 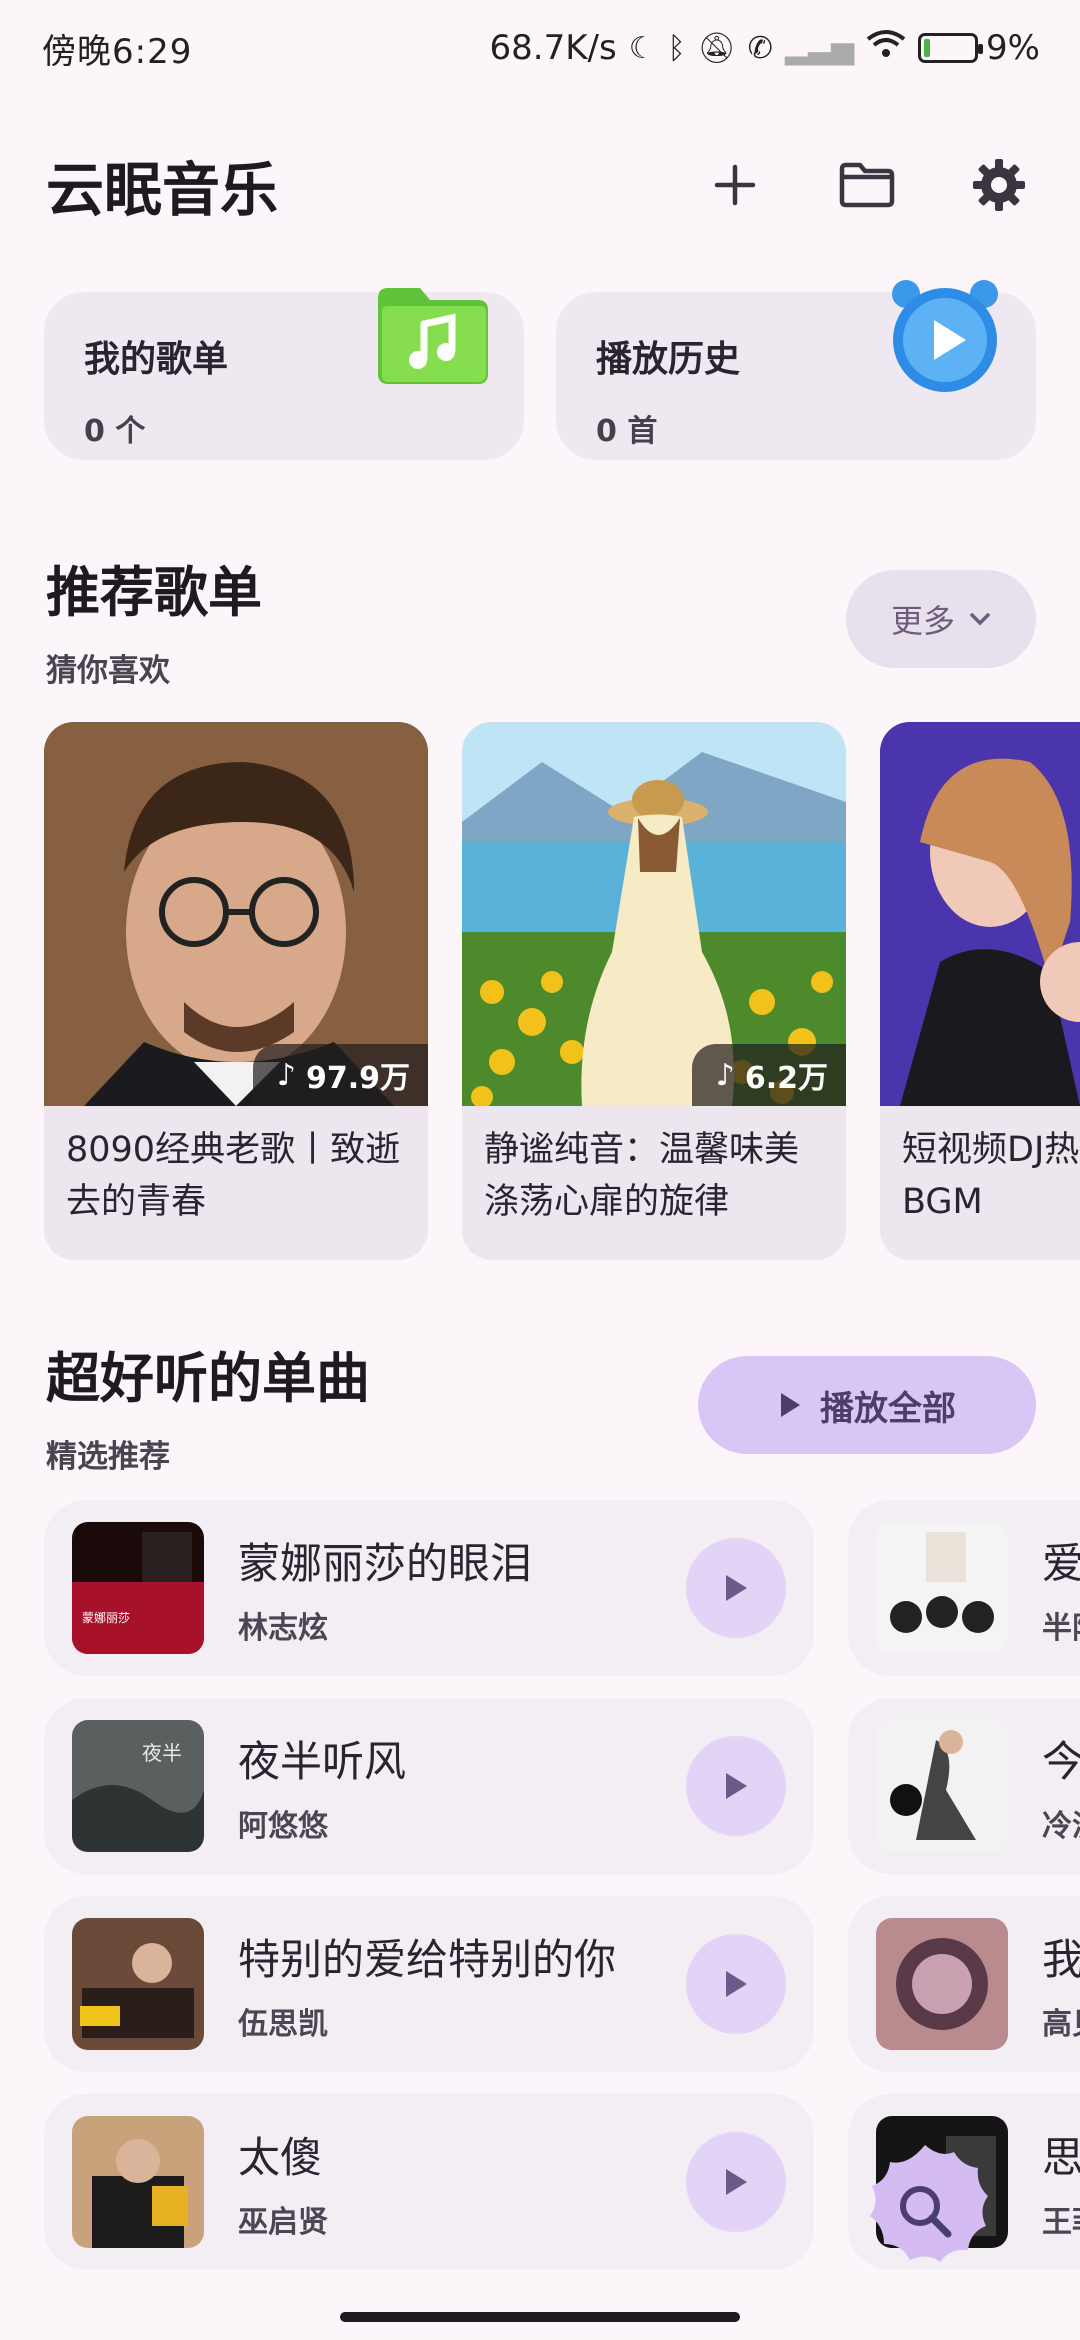 What do you see at coordinates (922, 621) in the screenshot?
I see `more-label: 更多` at bounding box center [922, 621].